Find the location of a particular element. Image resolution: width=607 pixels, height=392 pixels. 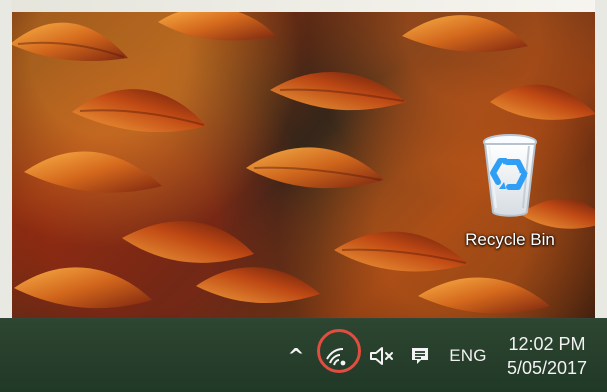

network-button is located at coordinates (339, 355).